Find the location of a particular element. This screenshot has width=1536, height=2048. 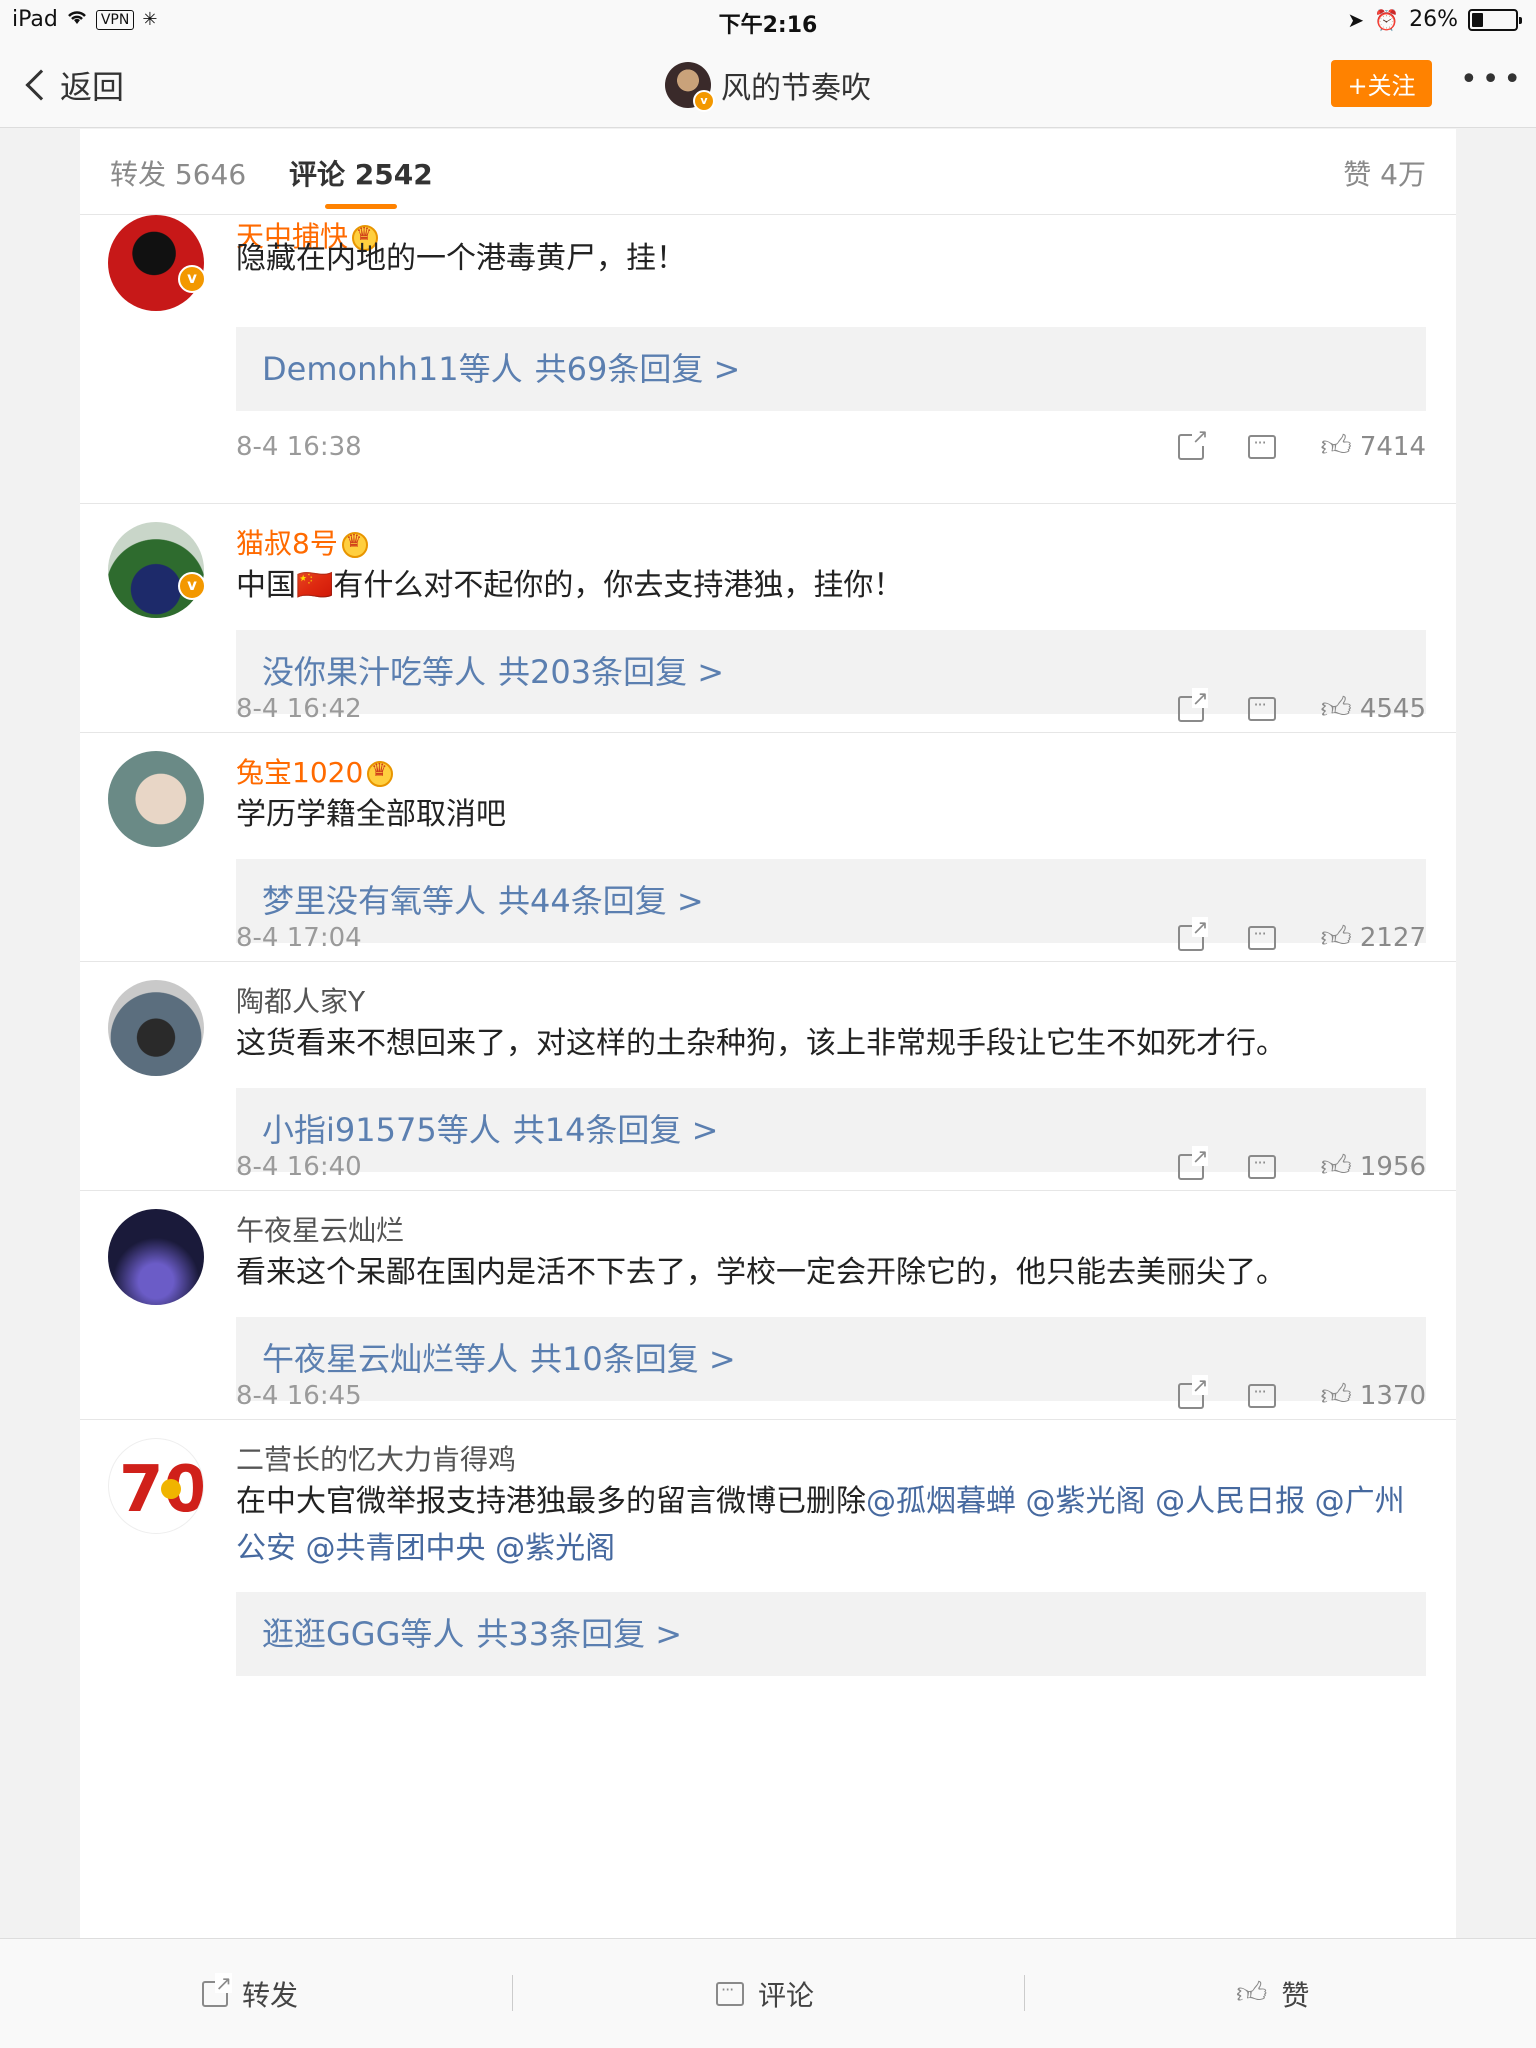

bottom-like-button: 👍︎ 赞 is located at coordinates (1272, 1994).